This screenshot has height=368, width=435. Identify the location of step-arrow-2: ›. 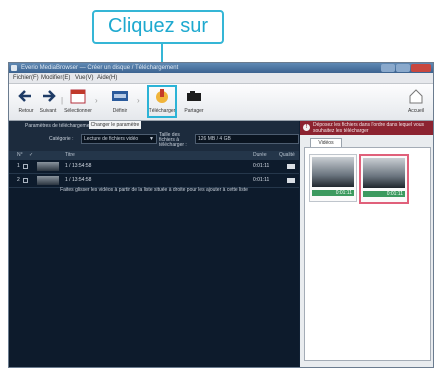
(138, 100).